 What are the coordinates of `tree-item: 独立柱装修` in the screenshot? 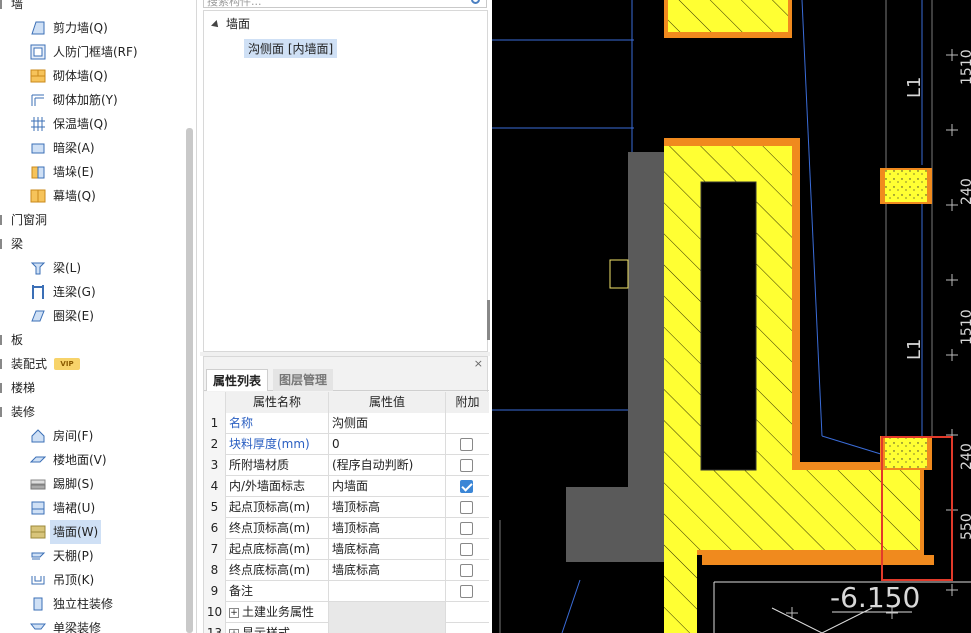 It's located at (93, 604).